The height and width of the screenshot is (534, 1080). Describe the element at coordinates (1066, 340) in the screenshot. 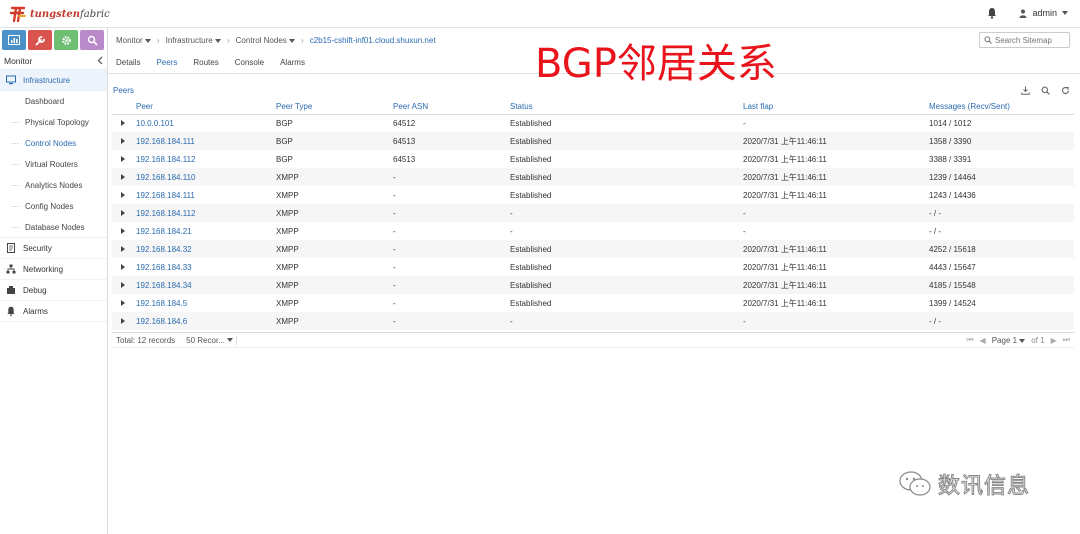

I see `last-page-icon: ⏭` at that location.